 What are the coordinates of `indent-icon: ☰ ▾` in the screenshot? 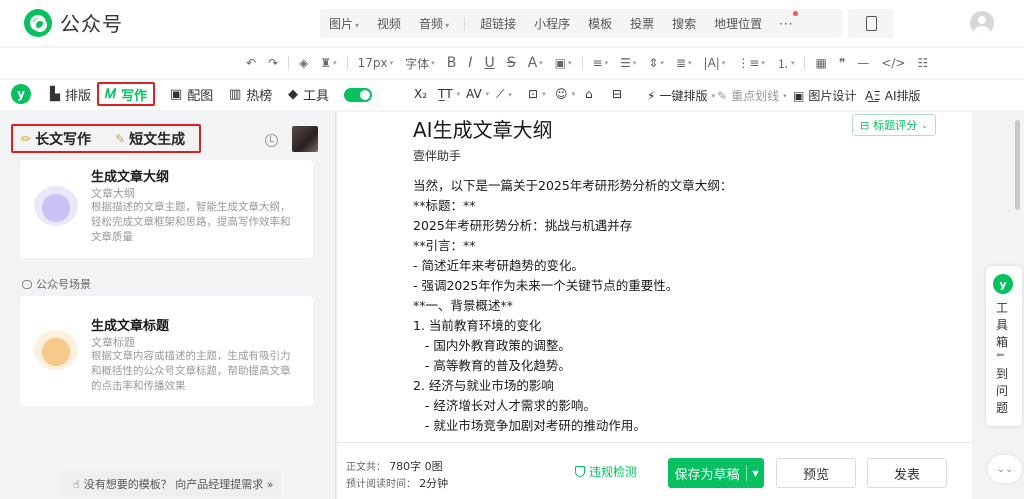 It's located at (628, 63).